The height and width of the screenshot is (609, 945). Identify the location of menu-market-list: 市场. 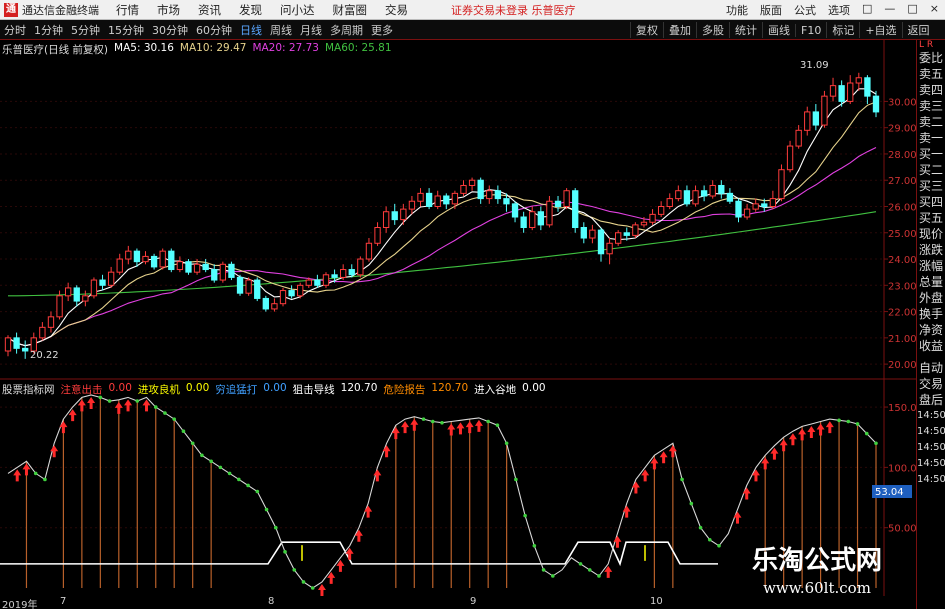
(168, 10).